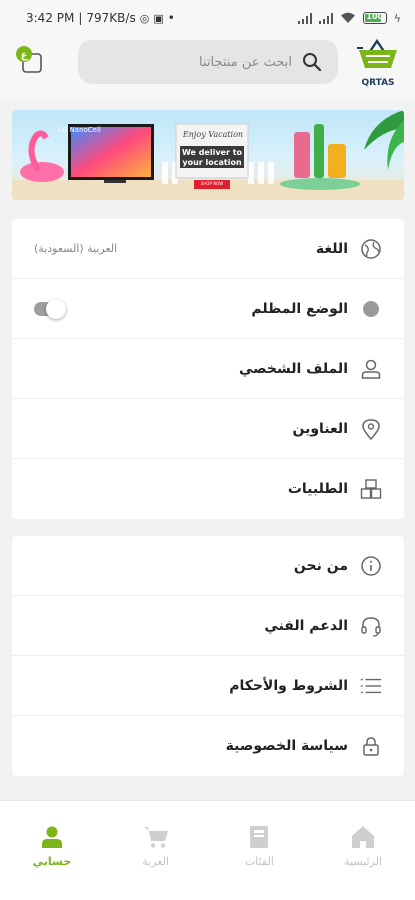 This screenshot has height=900, width=415. What do you see at coordinates (259, 861) in the screenshot?
I see `nav-label: الفئات` at bounding box center [259, 861].